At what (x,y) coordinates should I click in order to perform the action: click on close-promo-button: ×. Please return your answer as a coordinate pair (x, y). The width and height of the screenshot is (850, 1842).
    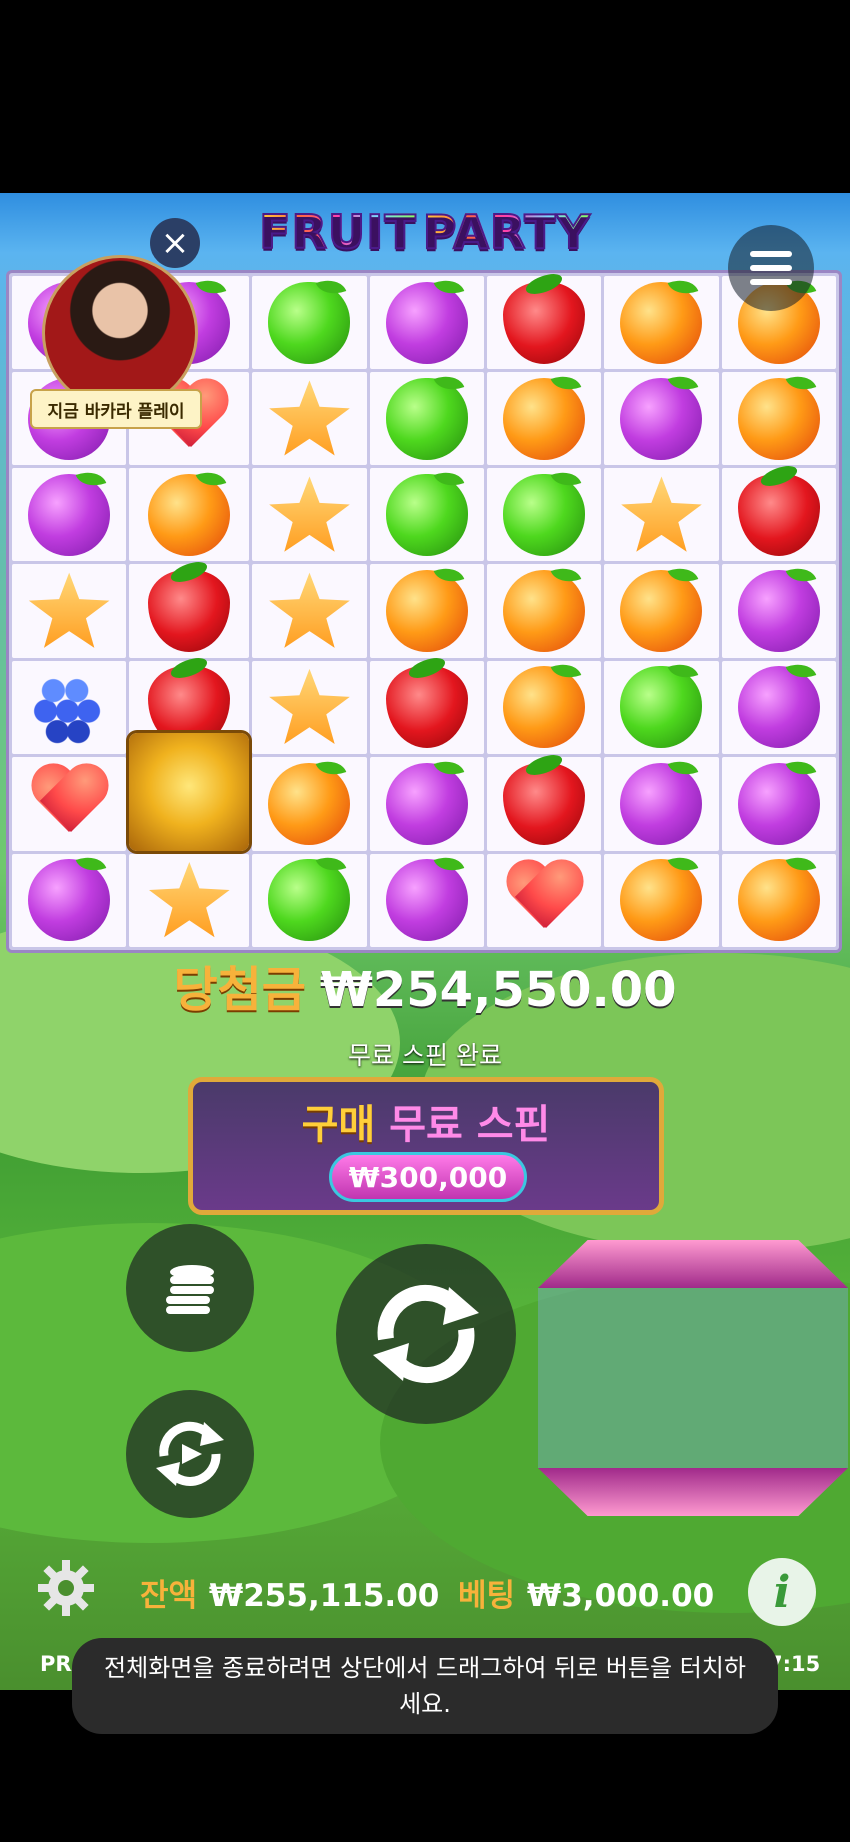
    Looking at the image, I should click on (175, 243).